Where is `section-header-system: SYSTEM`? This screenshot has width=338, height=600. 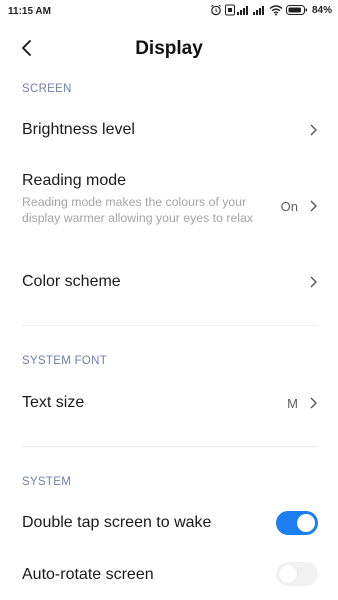 section-header-system: SYSTEM is located at coordinates (47, 482).